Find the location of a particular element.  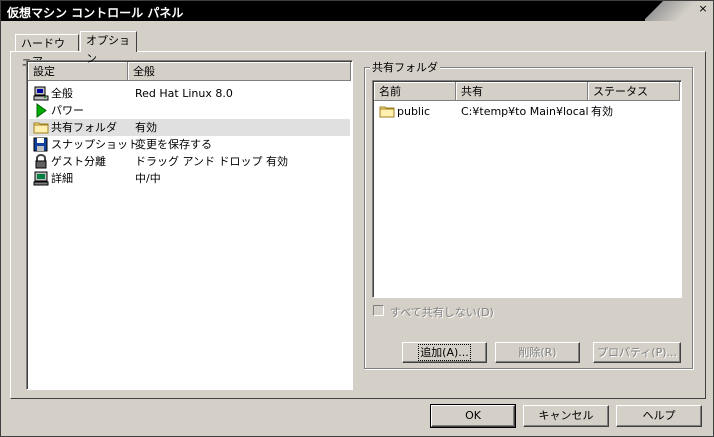

power-play-icon is located at coordinates (41, 110).